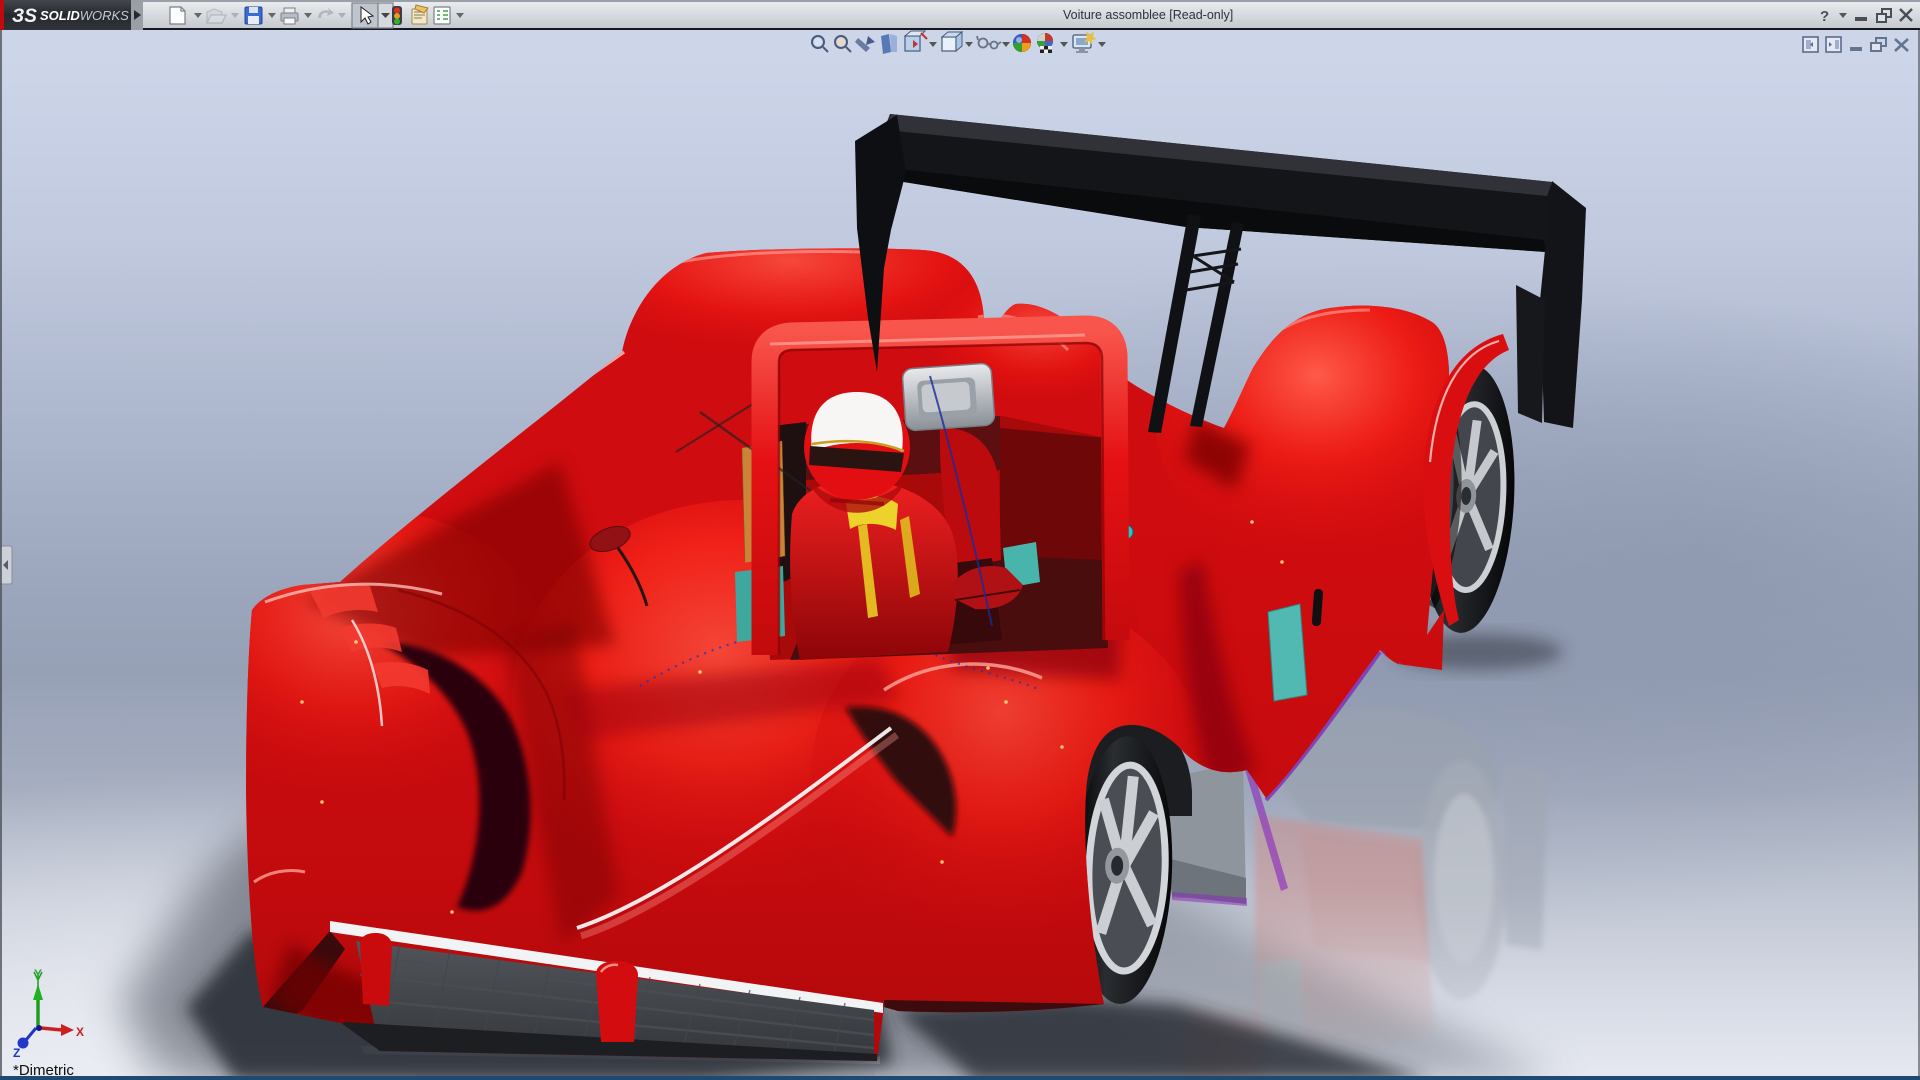 The height and width of the screenshot is (1080, 1920). Describe the element at coordinates (80, 1032) in the screenshot. I see `svg-text: X` at that location.